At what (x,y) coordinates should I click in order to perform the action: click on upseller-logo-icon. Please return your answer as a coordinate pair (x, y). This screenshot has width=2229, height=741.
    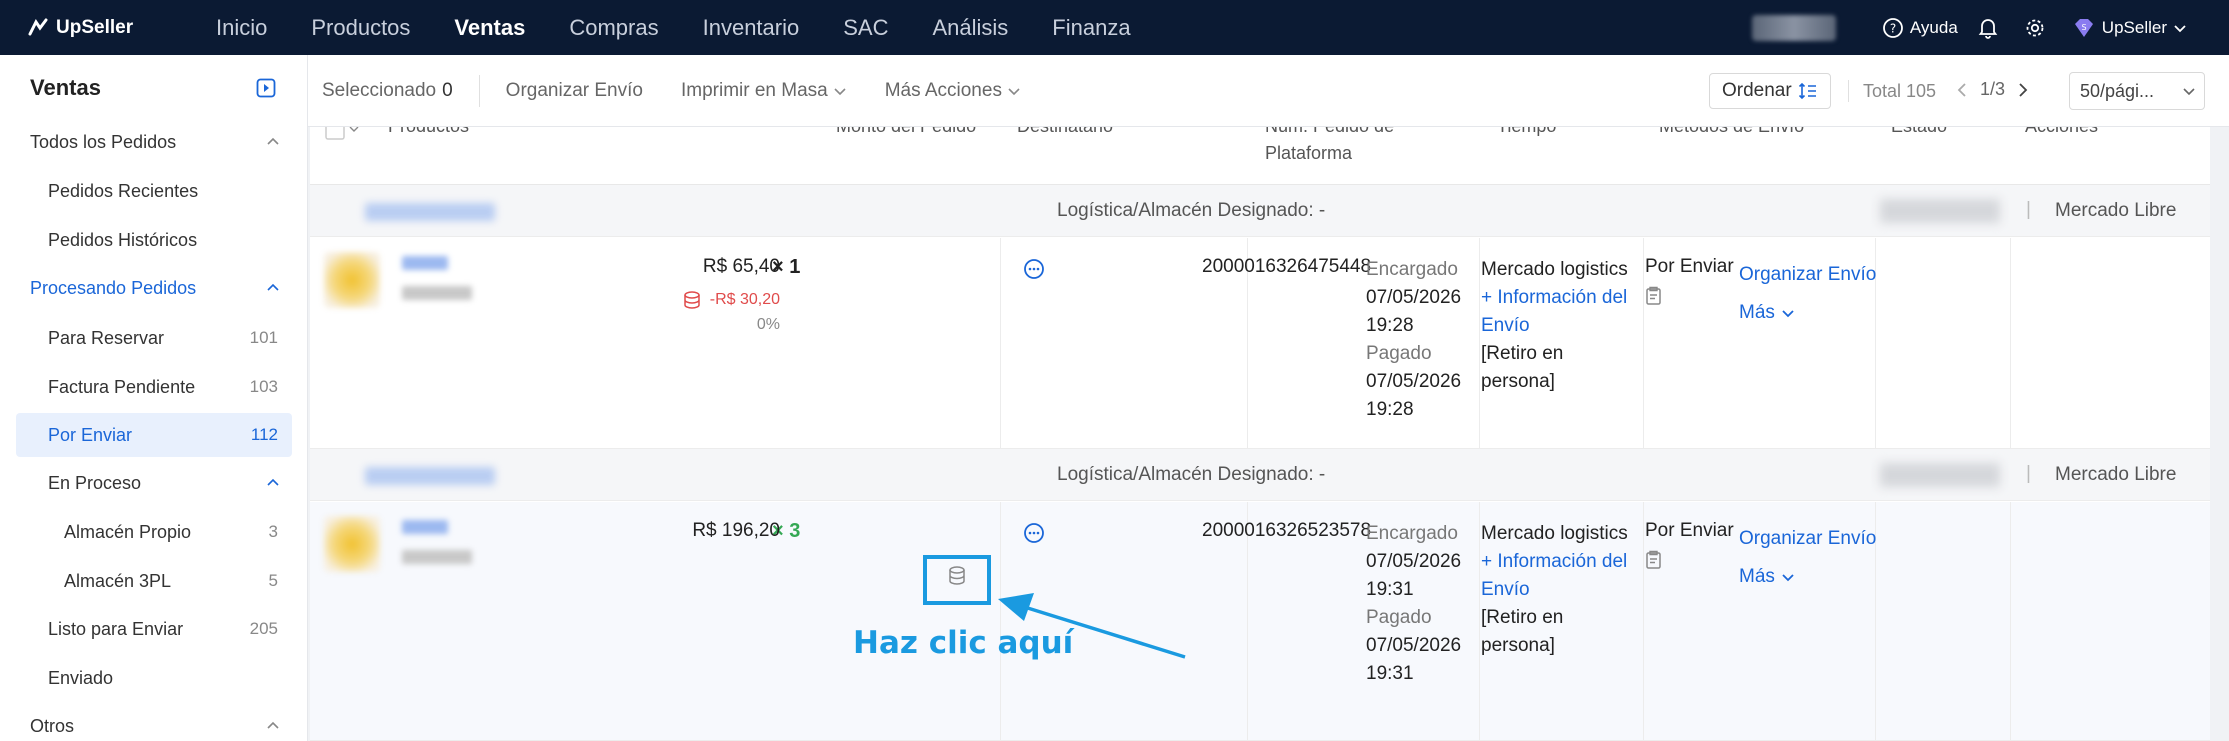
    Looking at the image, I should click on (38, 26).